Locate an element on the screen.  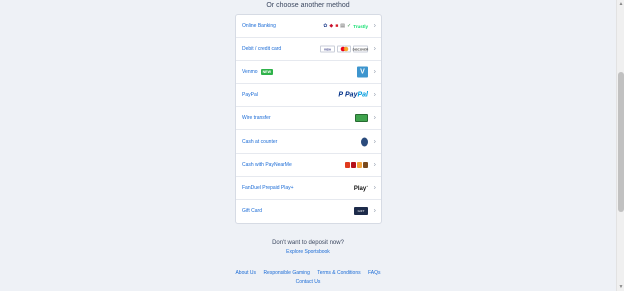
method-label: Online Banking is located at coordinates (259, 26).